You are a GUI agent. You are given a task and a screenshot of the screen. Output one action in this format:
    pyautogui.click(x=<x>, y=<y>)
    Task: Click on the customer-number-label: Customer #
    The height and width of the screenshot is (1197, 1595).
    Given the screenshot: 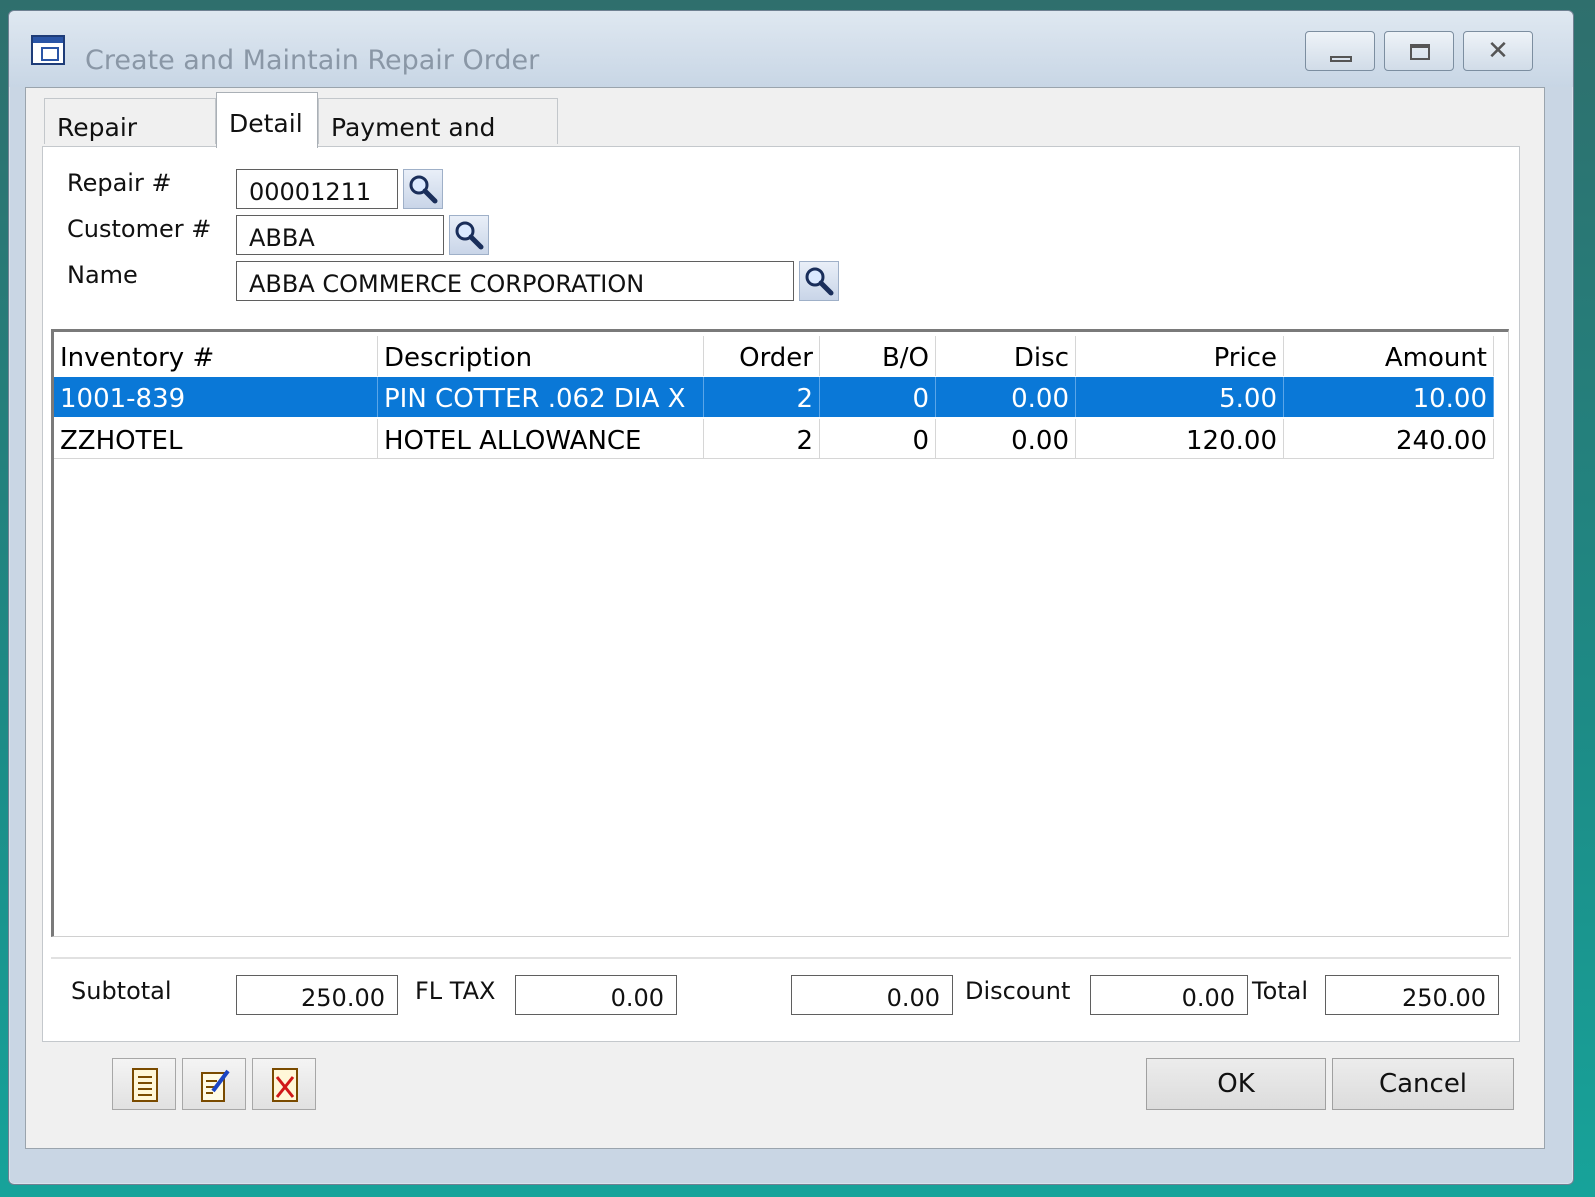 What is the action you would take?
    pyautogui.click(x=139, y=229)
    